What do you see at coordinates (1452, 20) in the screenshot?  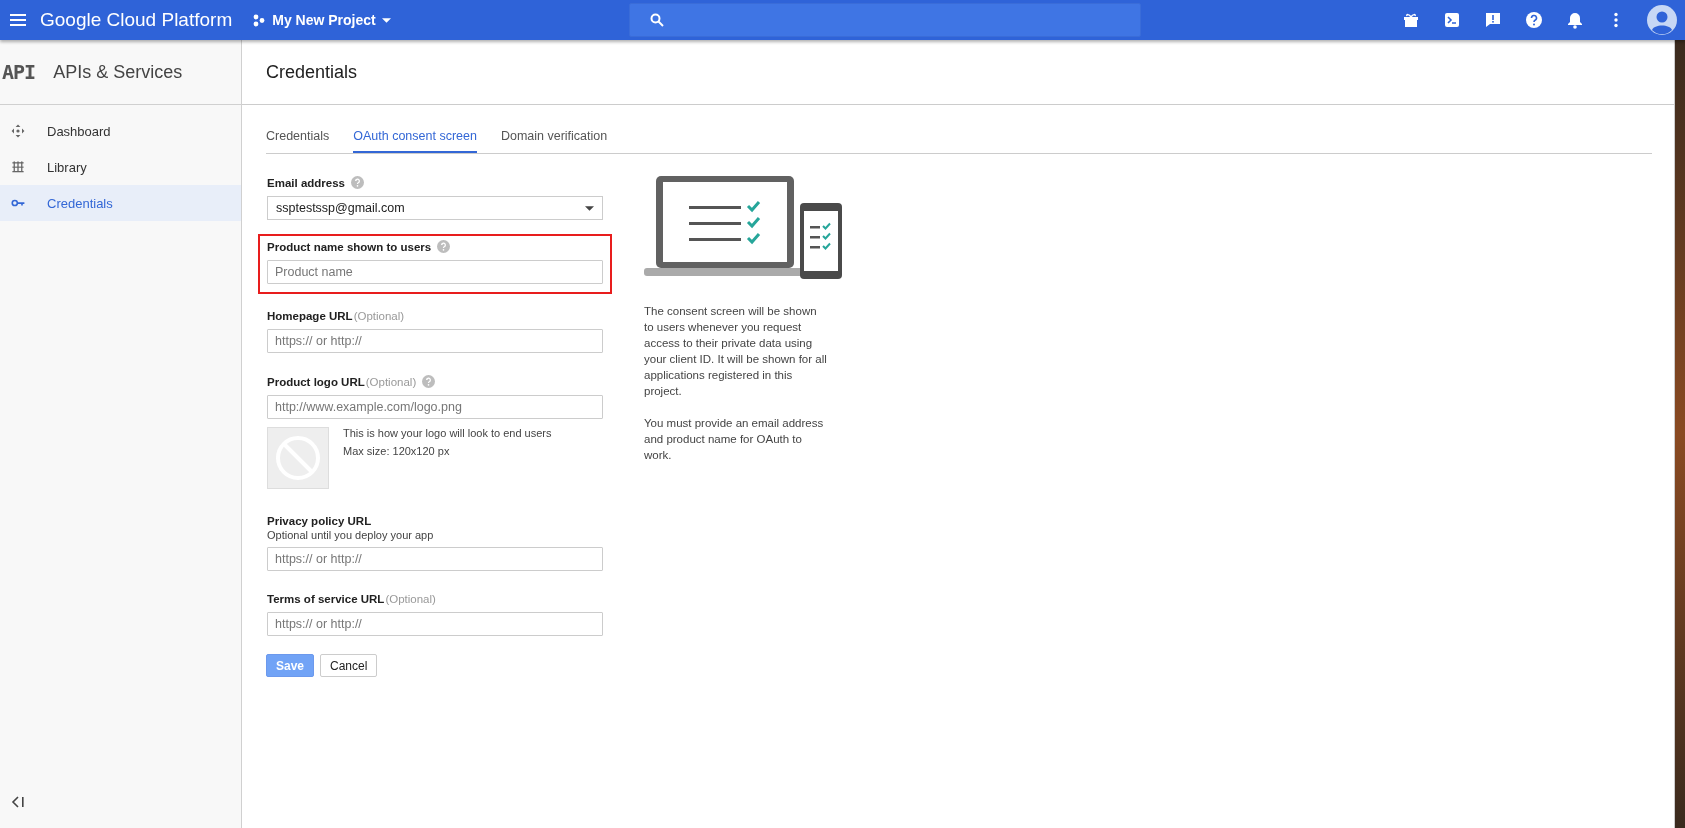 I see `terminal-icon` at bounding box center [1452, 20].